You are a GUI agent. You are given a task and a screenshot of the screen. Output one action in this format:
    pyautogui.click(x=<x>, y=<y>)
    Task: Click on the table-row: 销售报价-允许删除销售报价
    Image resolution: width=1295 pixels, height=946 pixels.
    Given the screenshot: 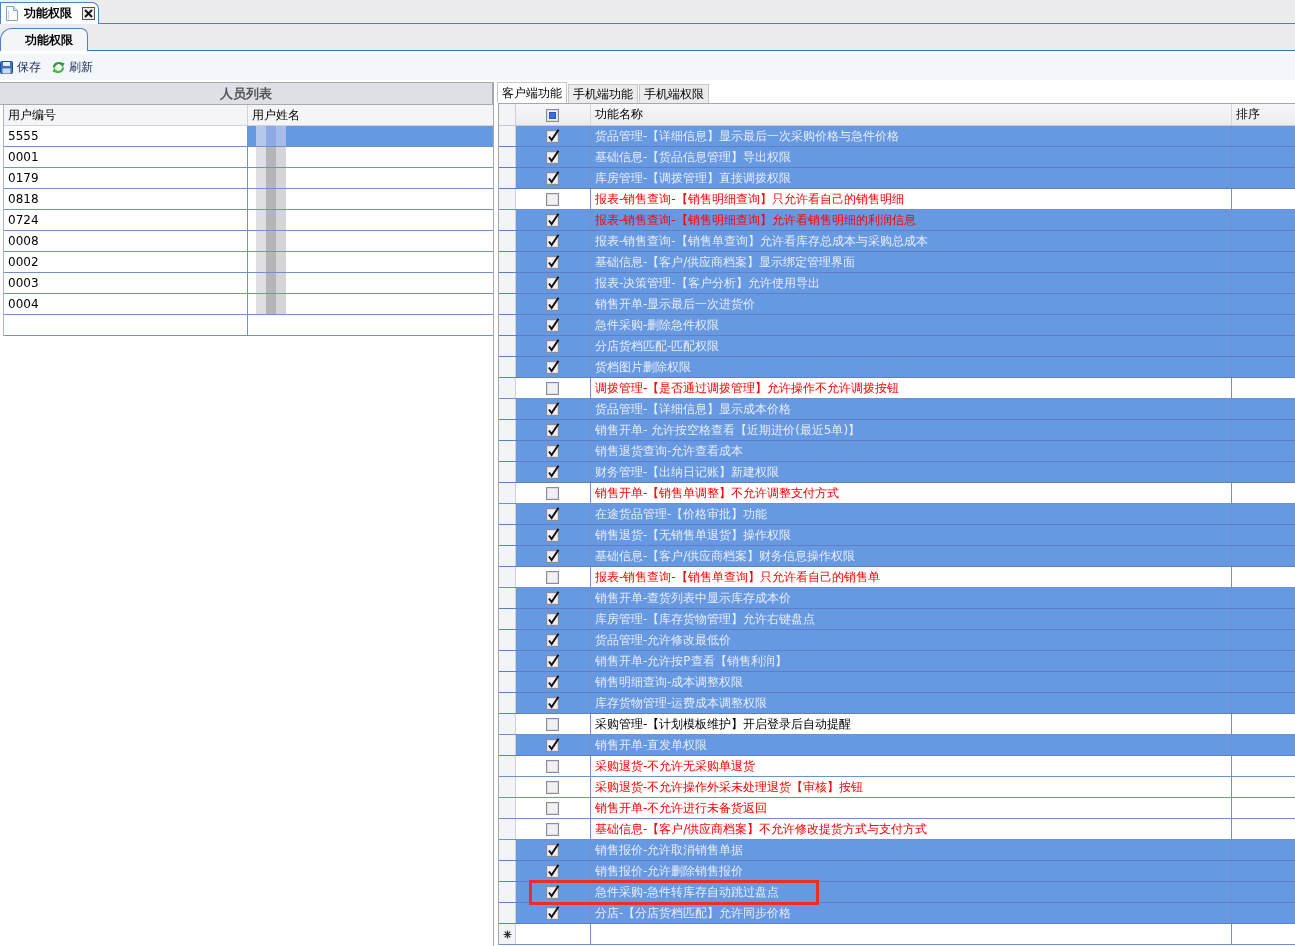 What is the action you would take?
    pyautogui.click(x=897, y=871)
    